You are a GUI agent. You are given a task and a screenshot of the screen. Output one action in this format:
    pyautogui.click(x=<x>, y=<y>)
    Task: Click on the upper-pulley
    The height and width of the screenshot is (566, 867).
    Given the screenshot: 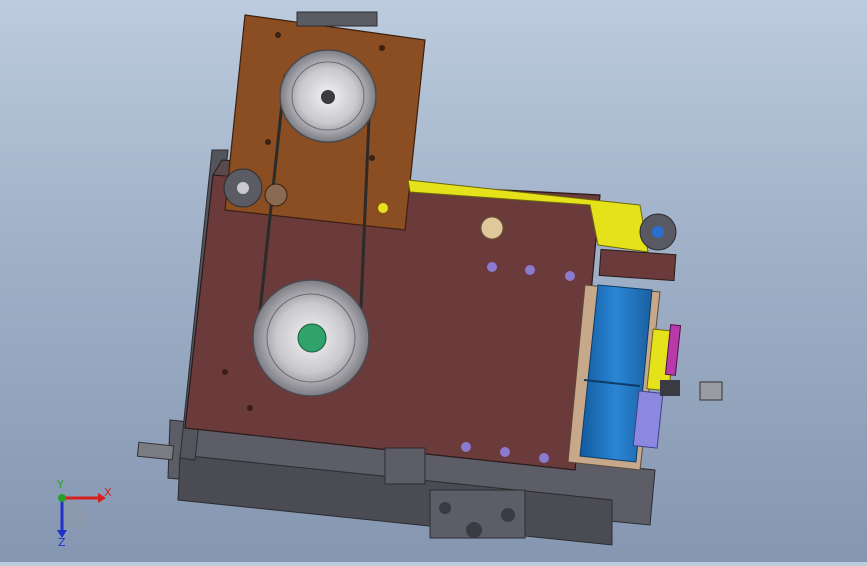 What is the action you would take?
    pyautogui.click(x=328, y=96)
    